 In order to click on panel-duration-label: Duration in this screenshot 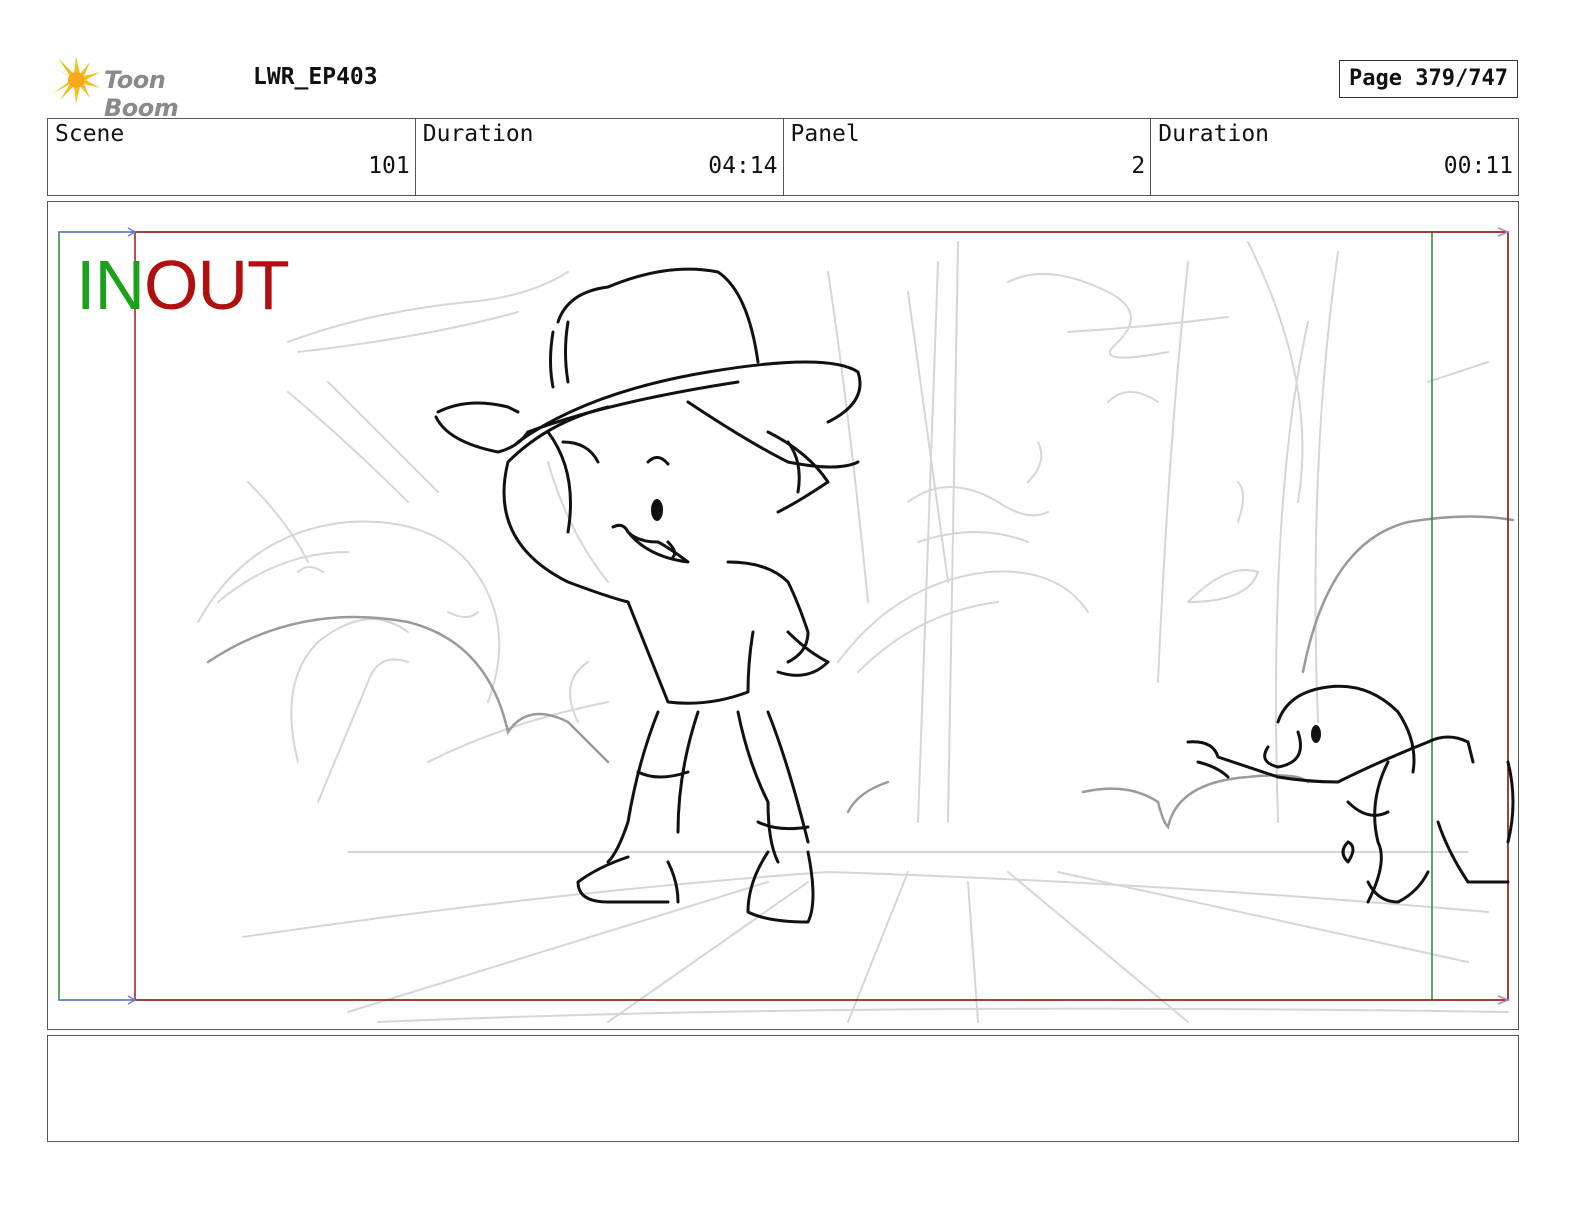, I will do `click(1214, 134)`.